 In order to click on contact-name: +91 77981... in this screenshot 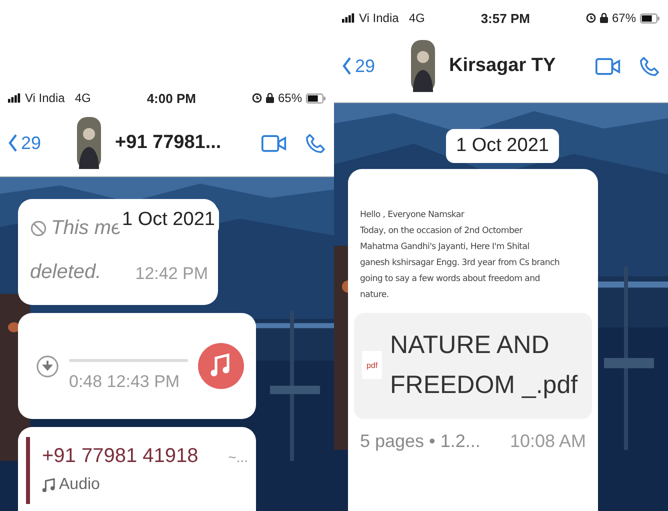, I will do `click(179, 143)`.